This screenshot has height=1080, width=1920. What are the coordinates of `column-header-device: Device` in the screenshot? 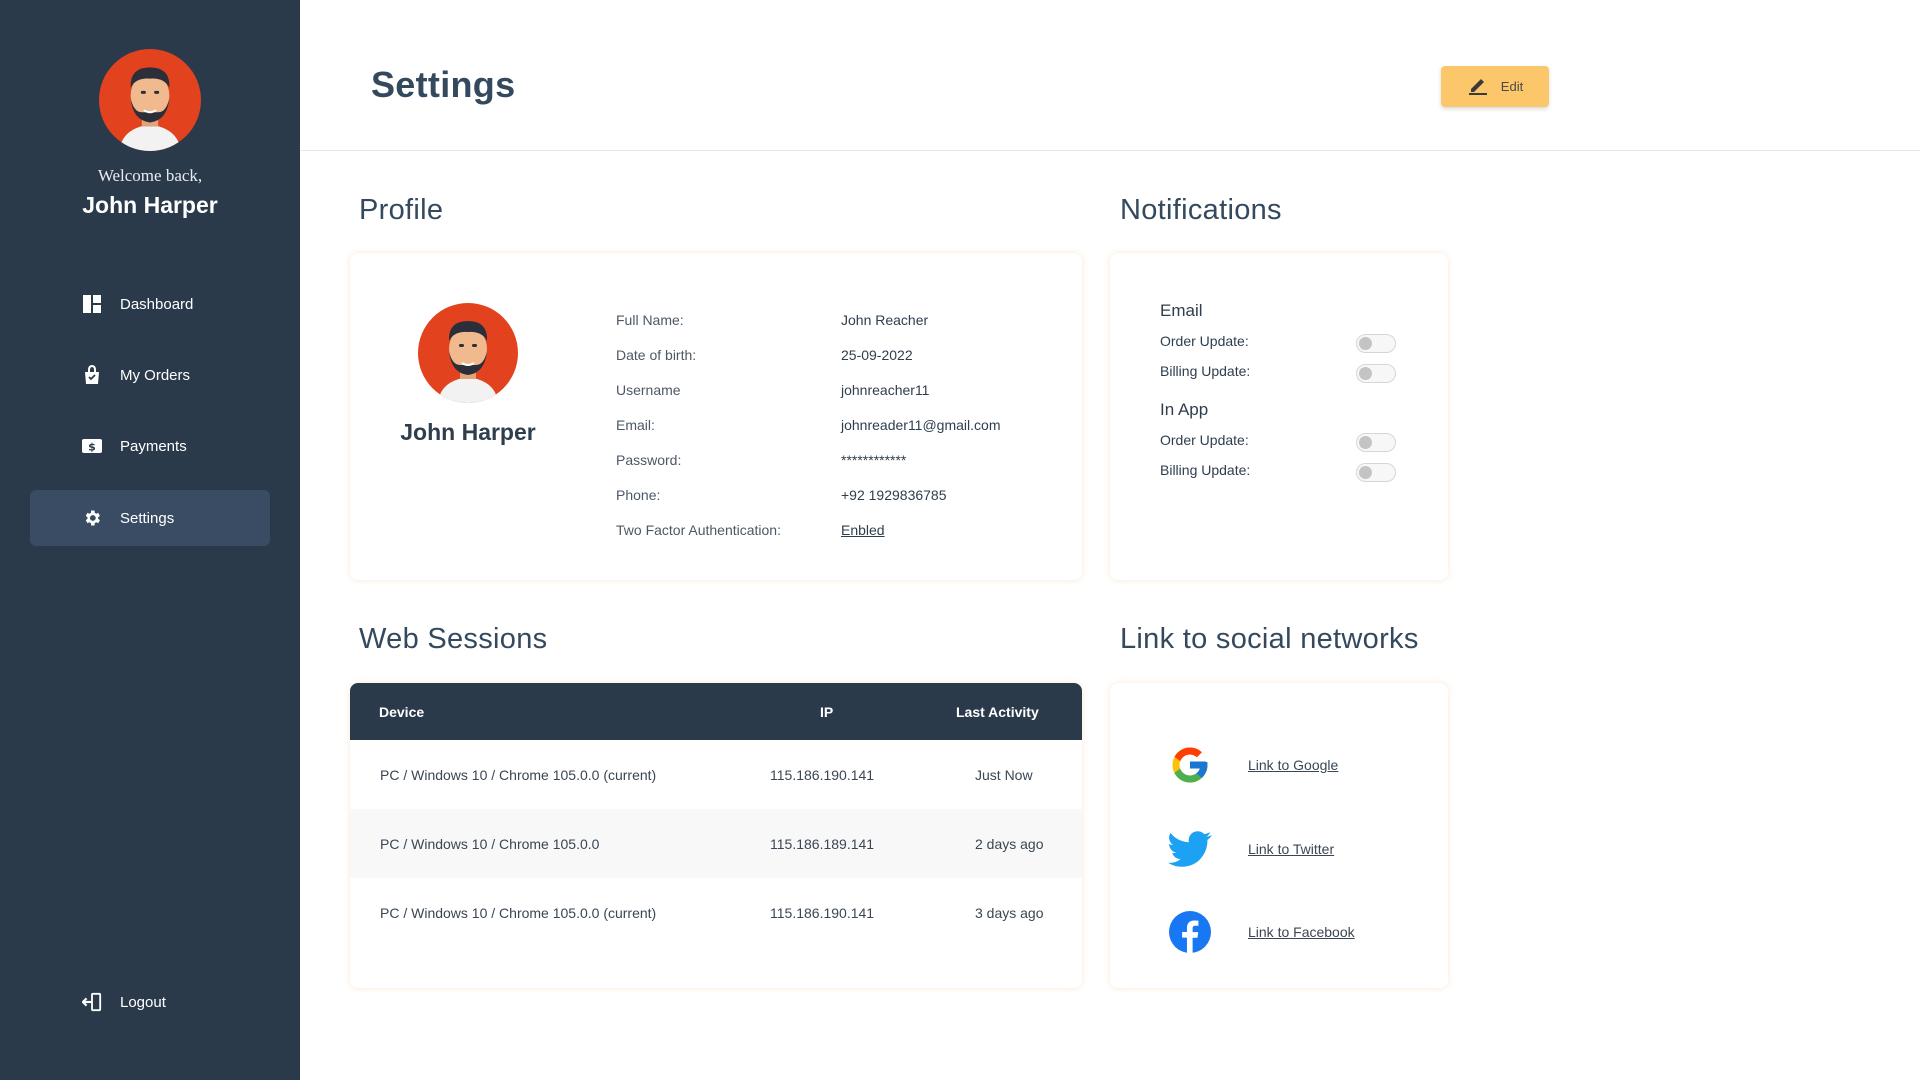 It's located at (402, 712).